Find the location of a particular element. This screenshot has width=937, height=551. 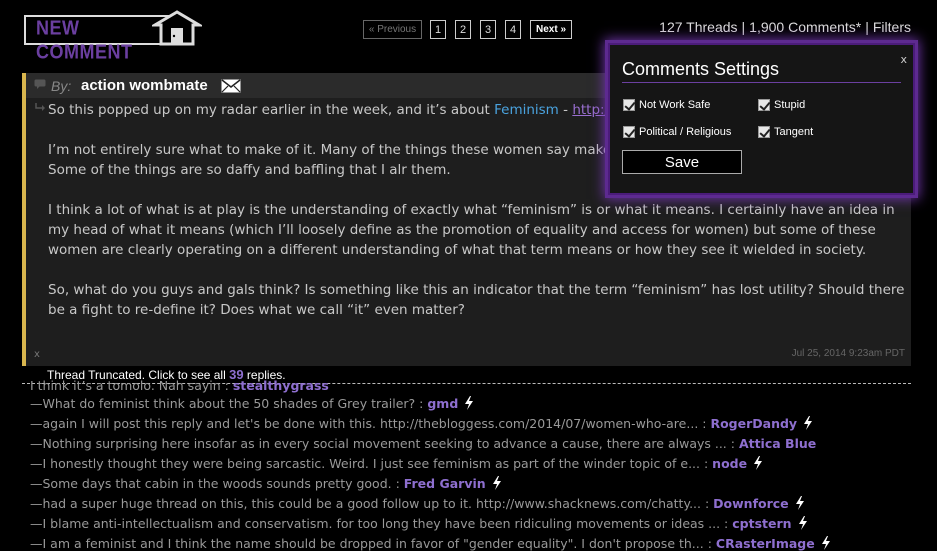

tangent-checkbox is located at coordinates (764, 132).